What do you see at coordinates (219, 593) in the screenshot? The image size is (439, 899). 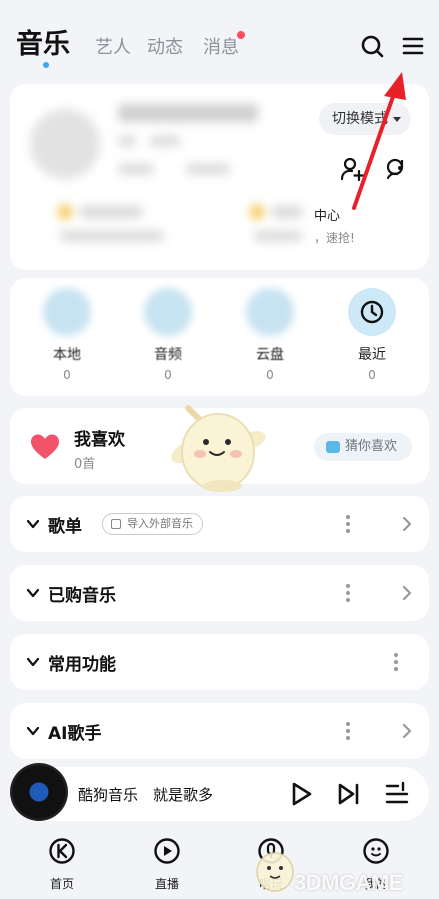 I see `section-purchased-music: 已购音乐` at bounding box center [219, 593].